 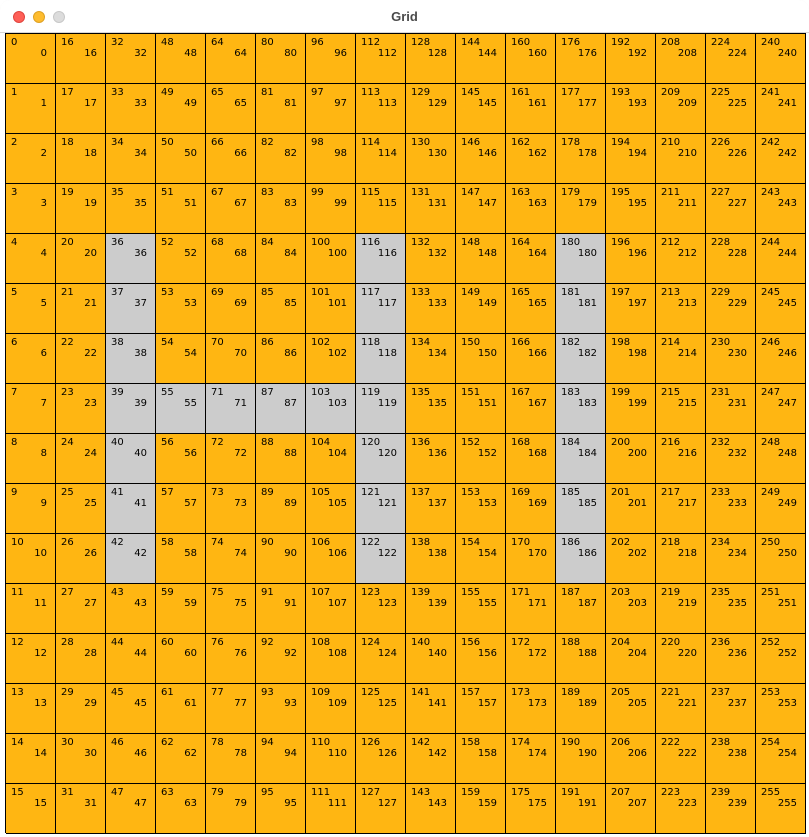 What do you see at coordinates (131, 559) in the screenshot?
I see `grid-cell: 42 42` at bounding box center [131, 559].